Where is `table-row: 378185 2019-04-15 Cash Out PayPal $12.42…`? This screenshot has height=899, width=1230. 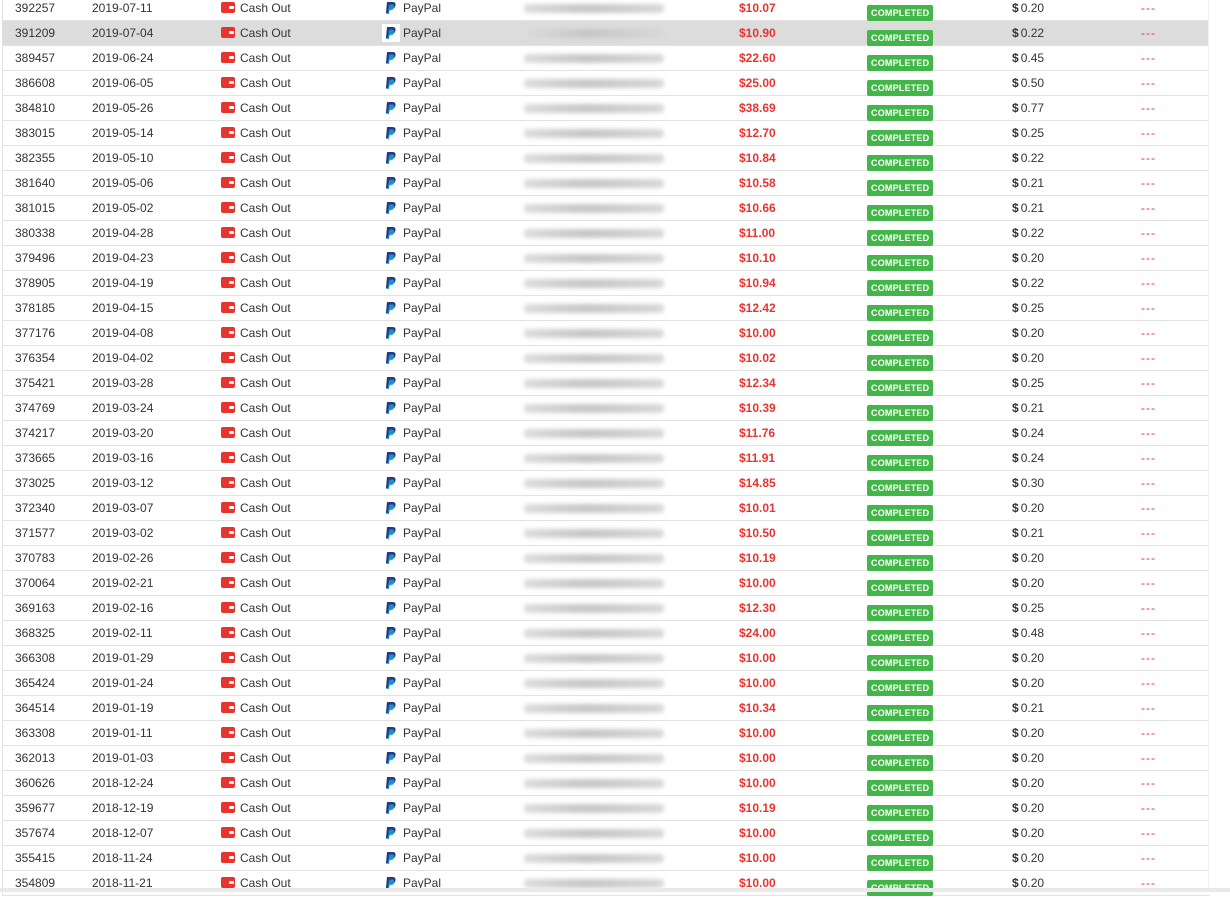 table-row: 378185 2019-04-15 Cash Out PayPal $12.42… is located at coordinates (606, 308).